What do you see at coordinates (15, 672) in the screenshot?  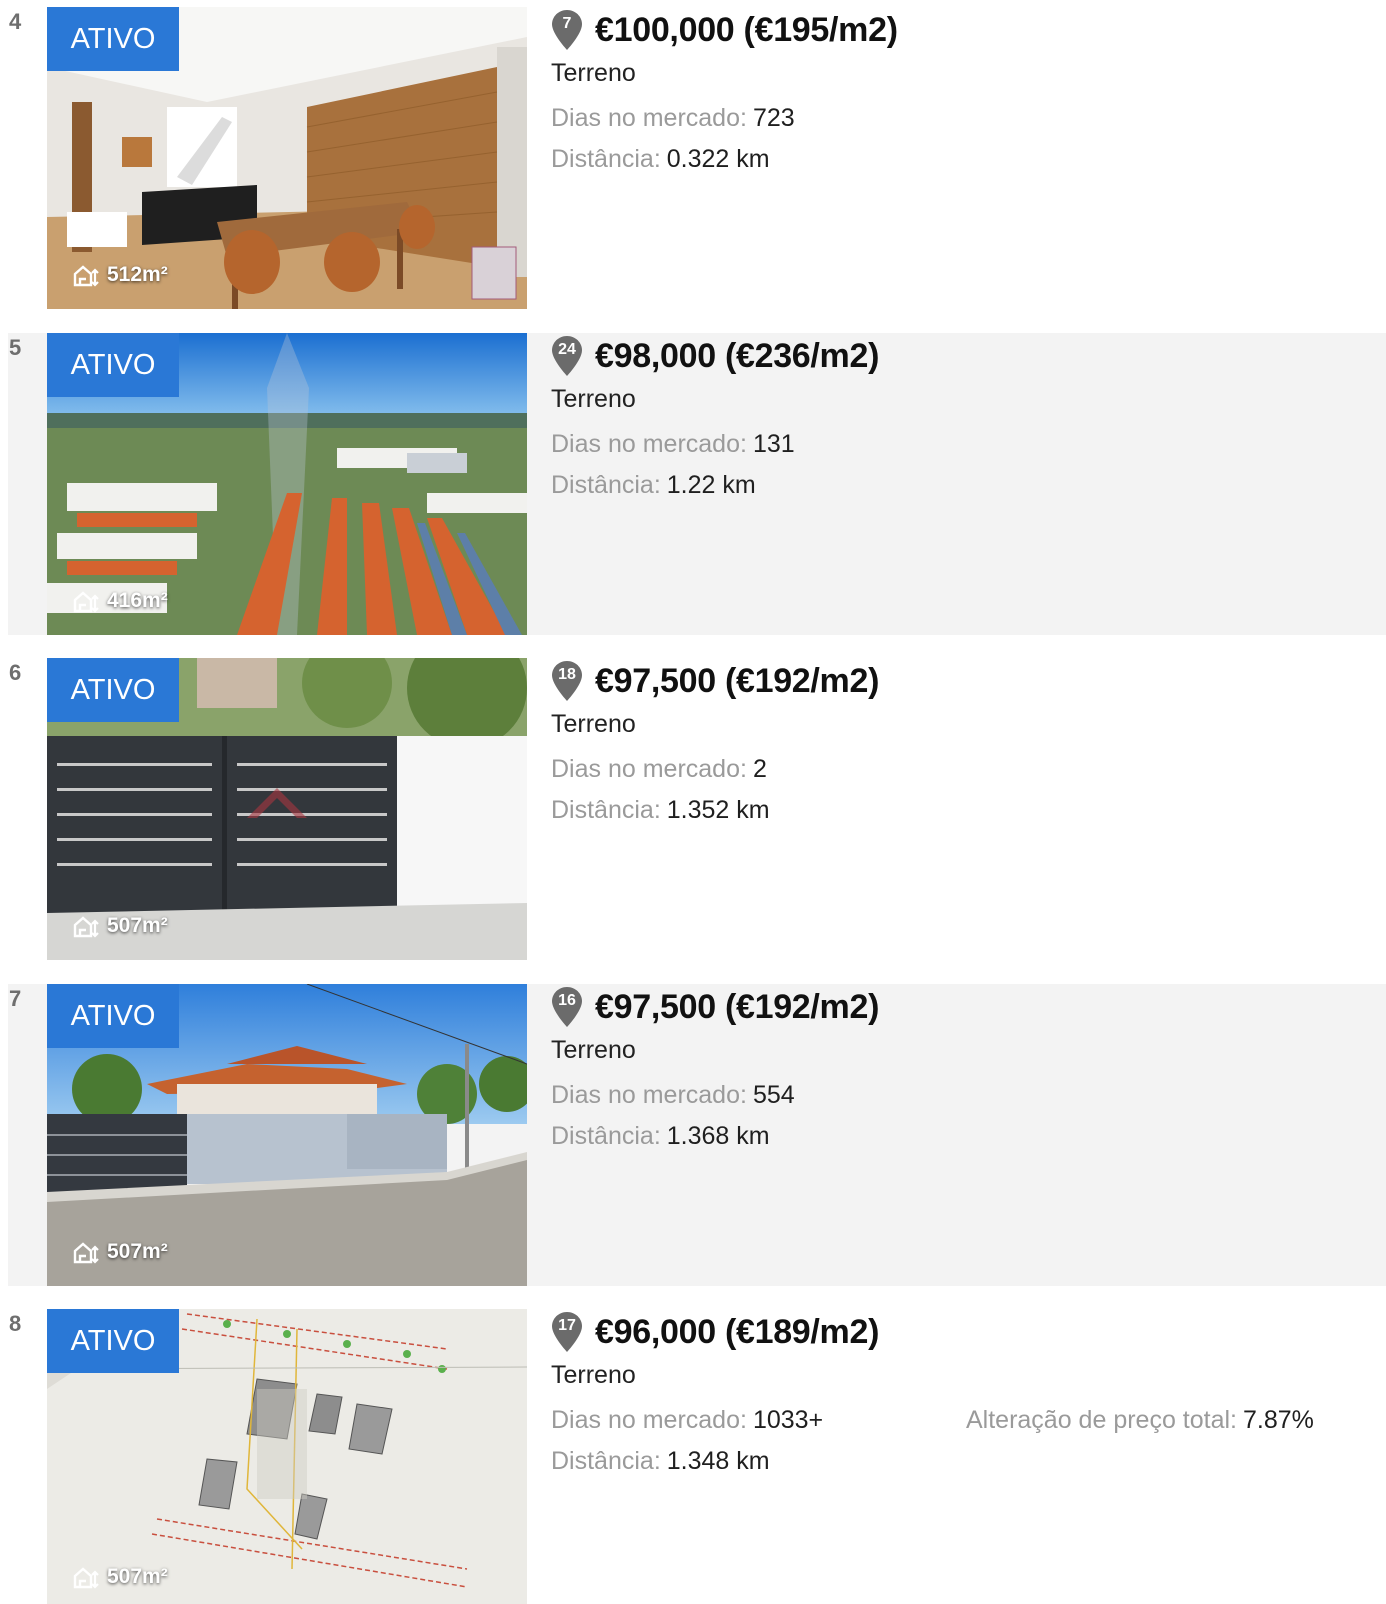 I see `listing-index: 6` at bounding box center [15, 672].